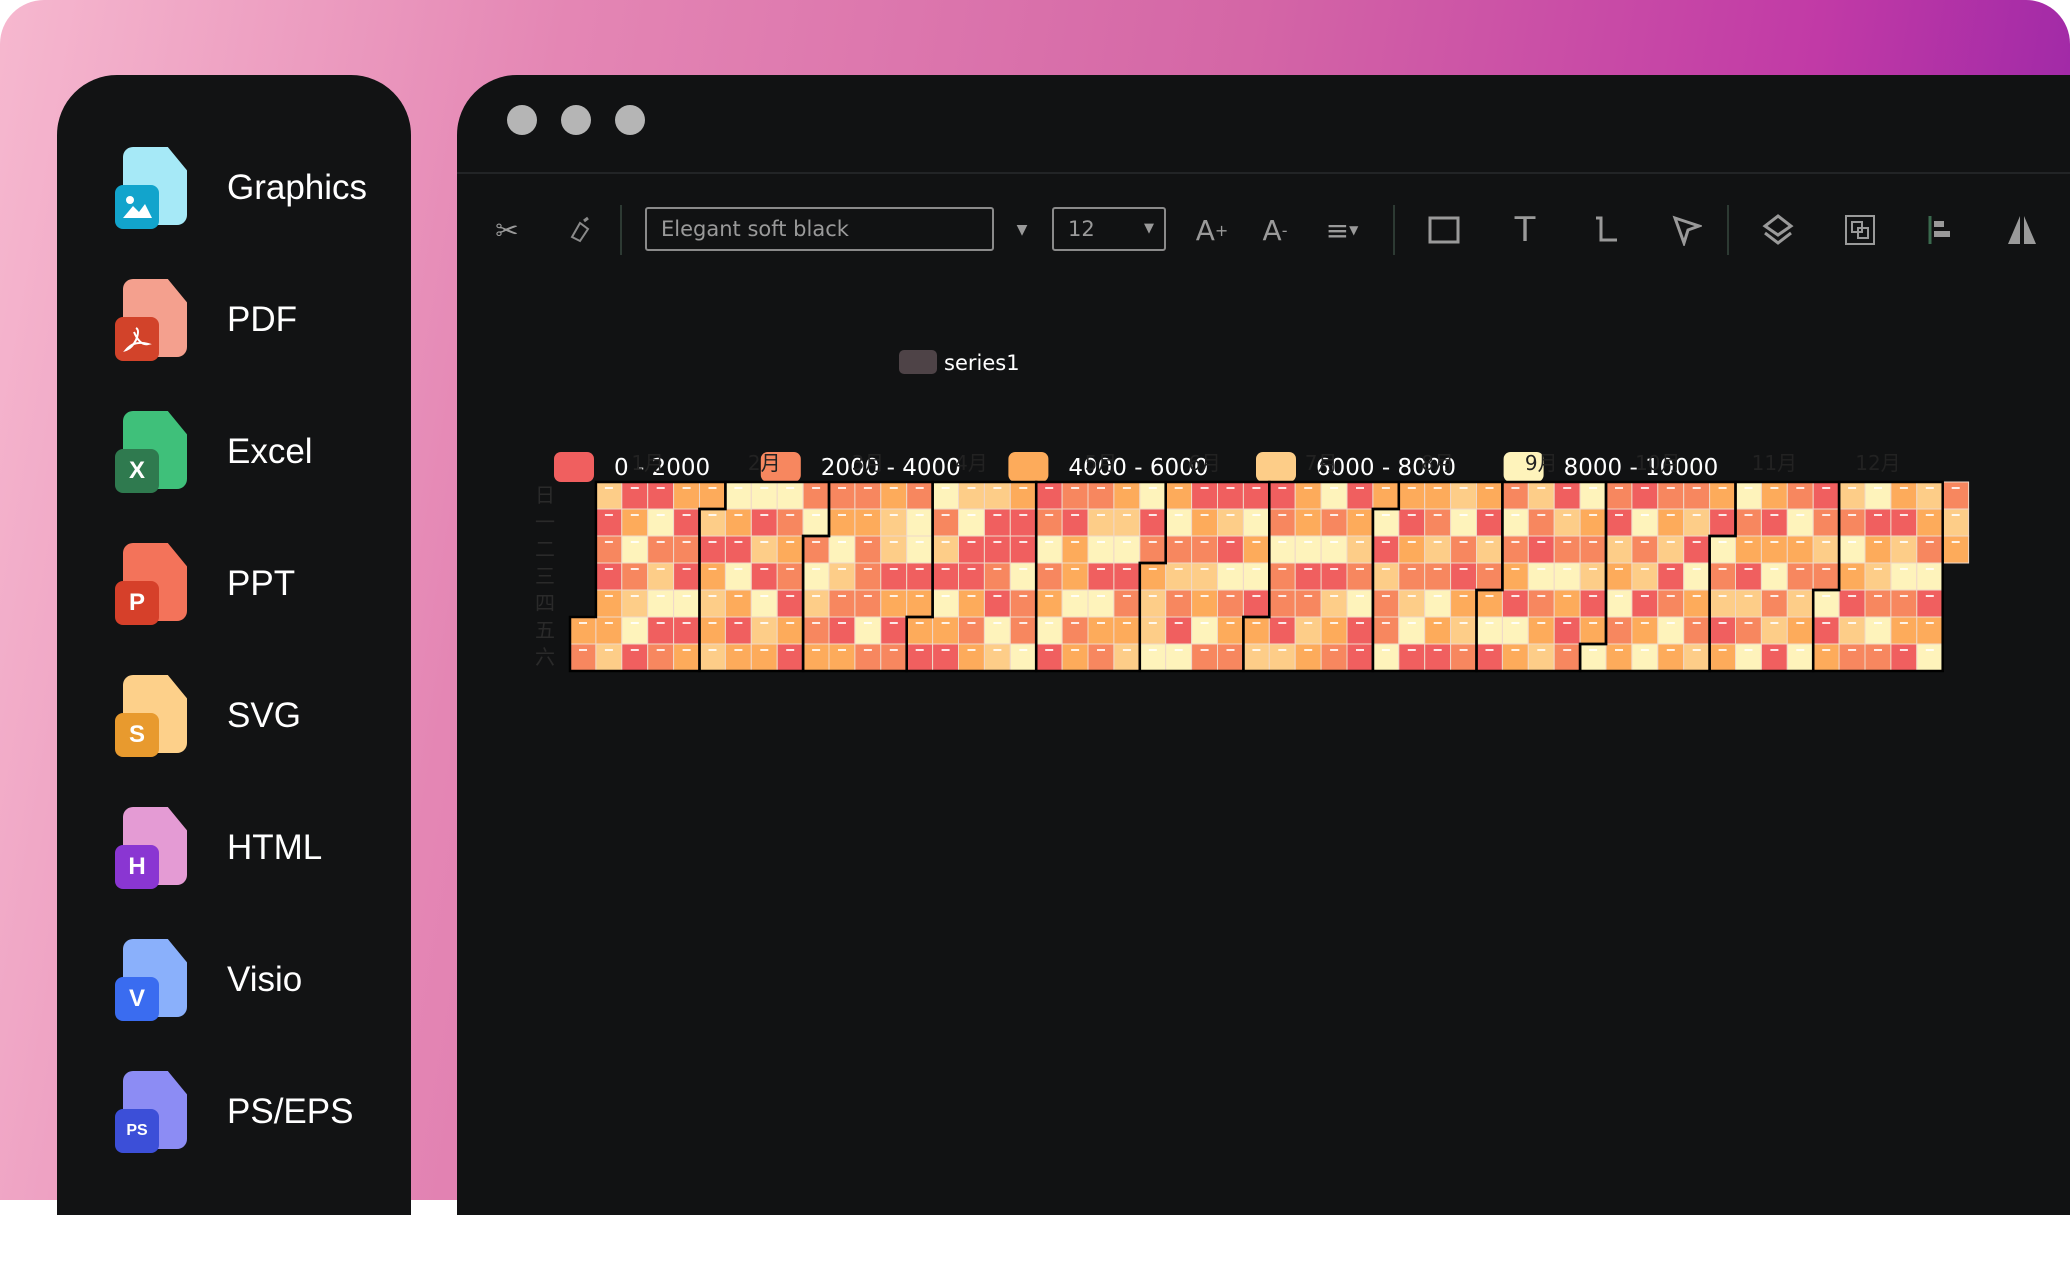  Describe the element at coordinates (522, 120) in the screenshot. I see `window-close-button` at that location.